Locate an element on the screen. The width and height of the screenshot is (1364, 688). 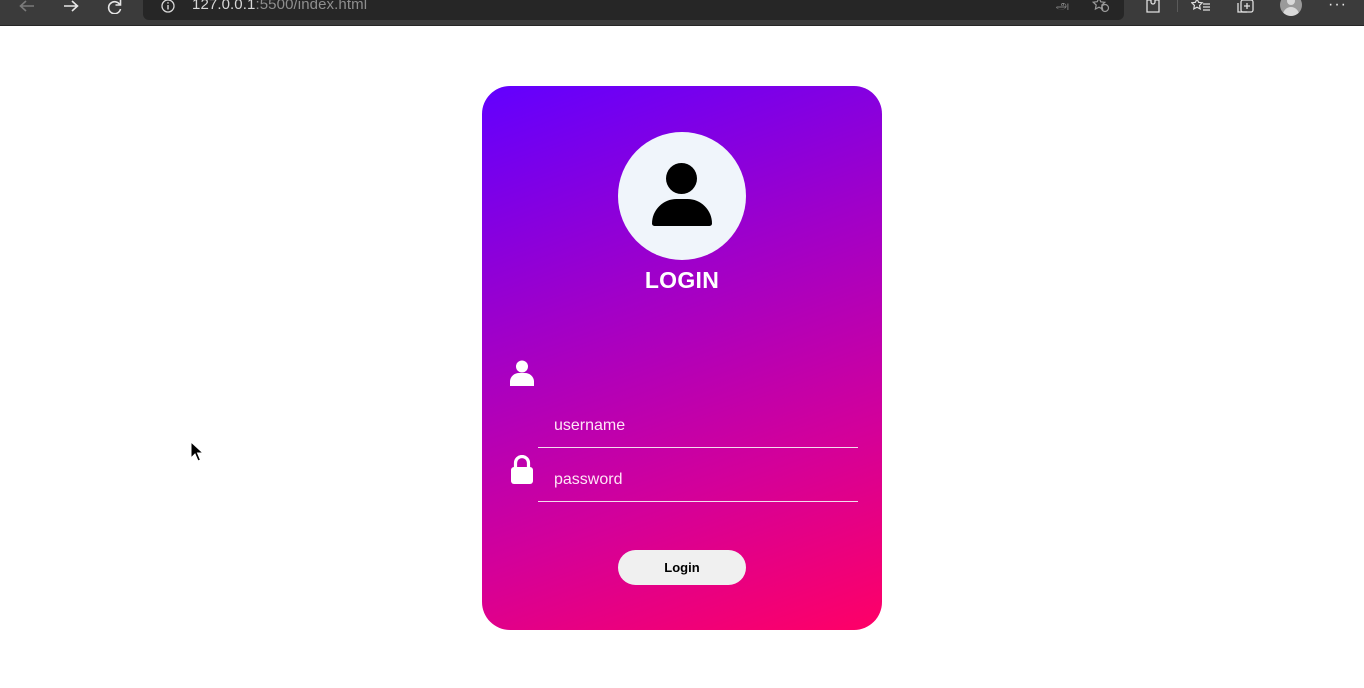
collections-icon is located at coordinates (1246, 7).